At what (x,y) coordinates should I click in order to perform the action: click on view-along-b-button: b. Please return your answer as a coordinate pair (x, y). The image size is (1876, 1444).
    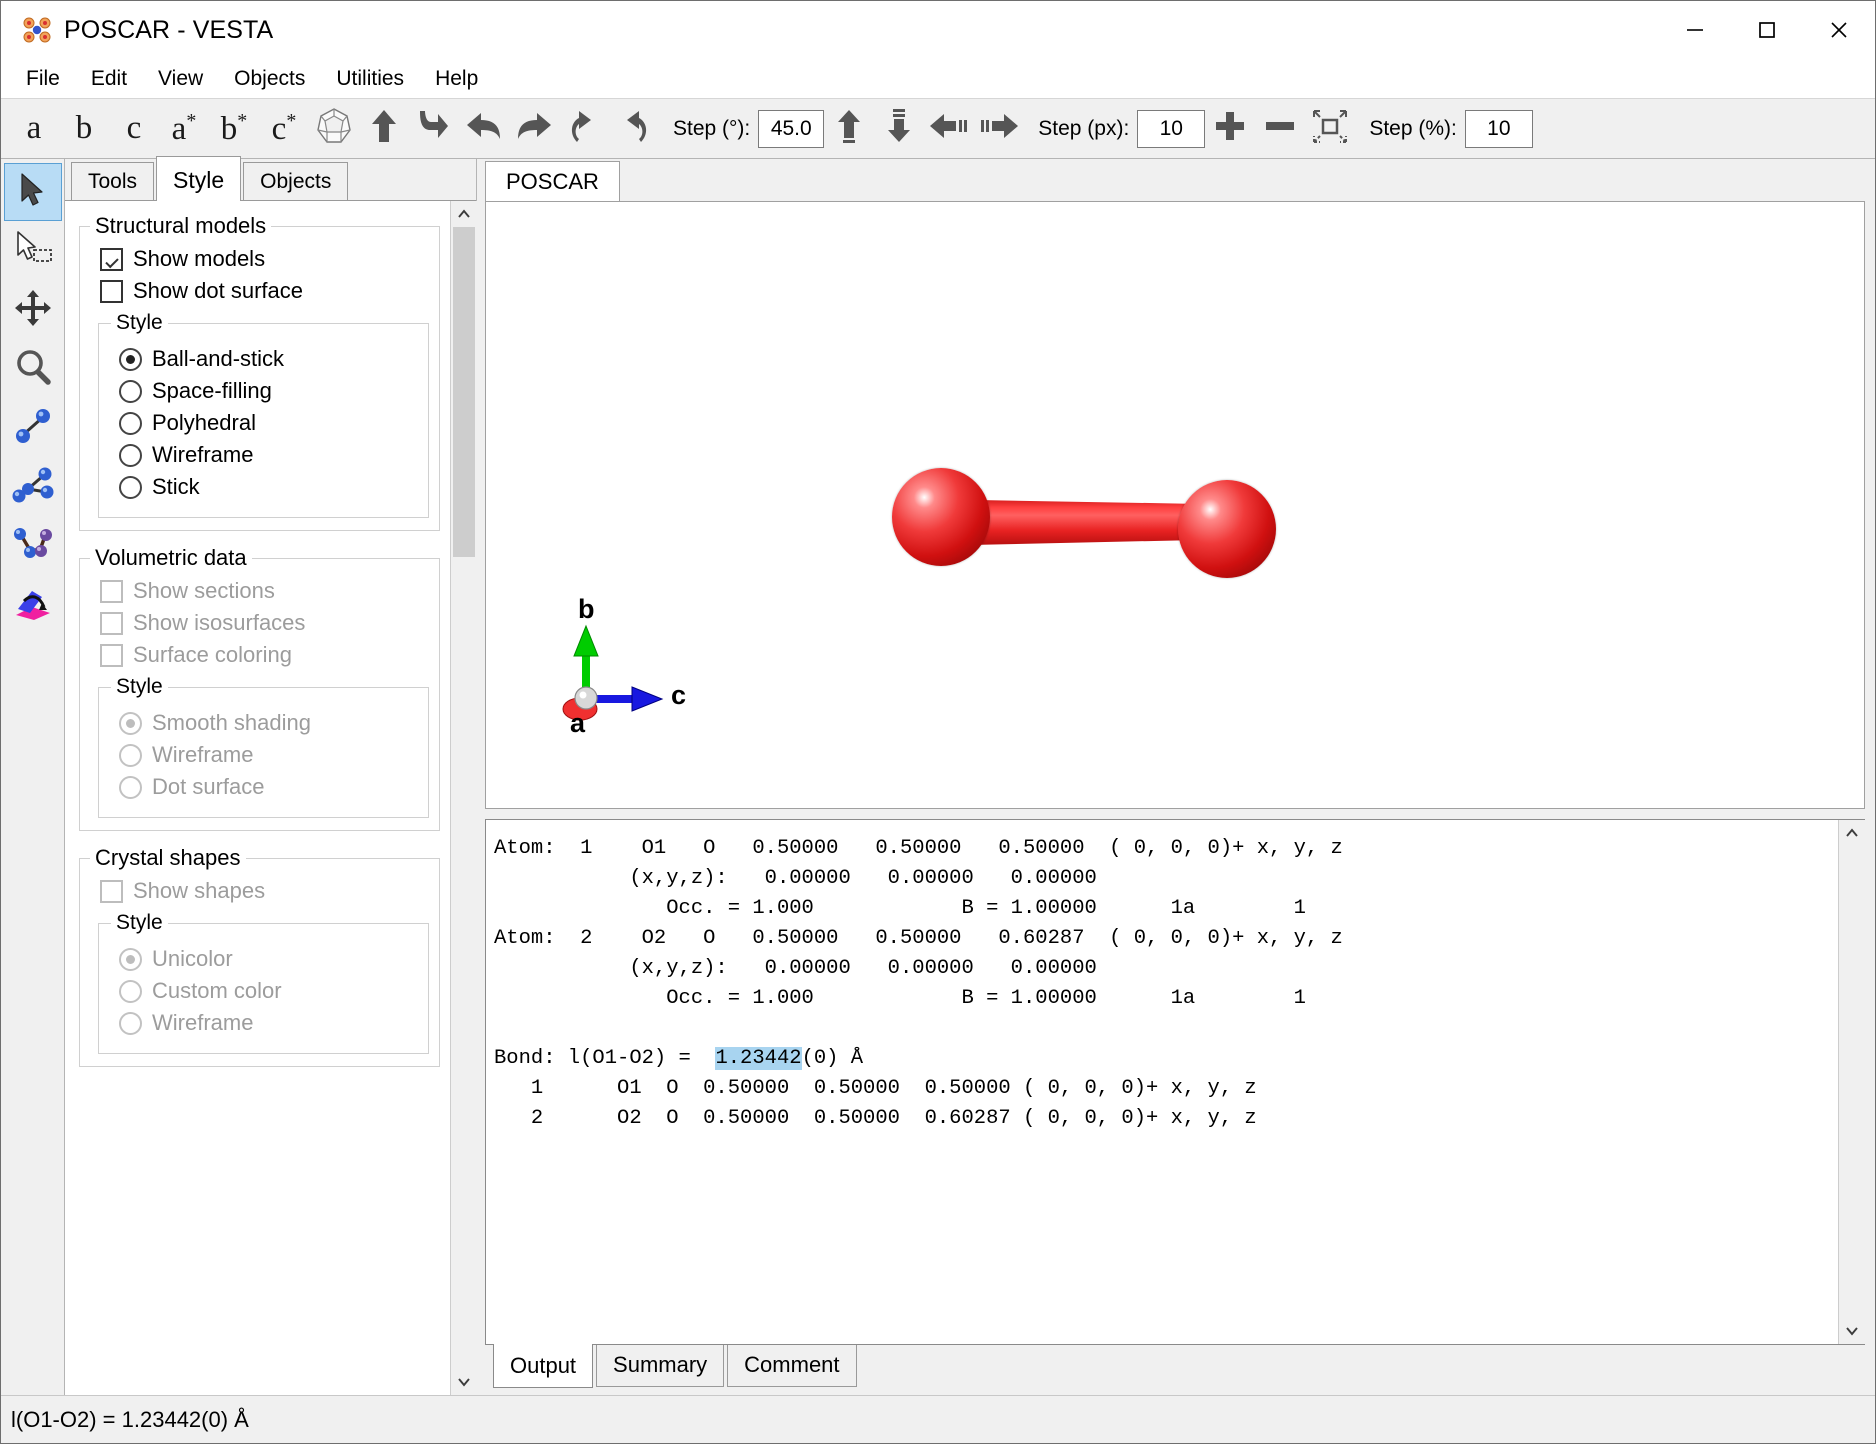
    Looking at the image, I should click on (84, 129).